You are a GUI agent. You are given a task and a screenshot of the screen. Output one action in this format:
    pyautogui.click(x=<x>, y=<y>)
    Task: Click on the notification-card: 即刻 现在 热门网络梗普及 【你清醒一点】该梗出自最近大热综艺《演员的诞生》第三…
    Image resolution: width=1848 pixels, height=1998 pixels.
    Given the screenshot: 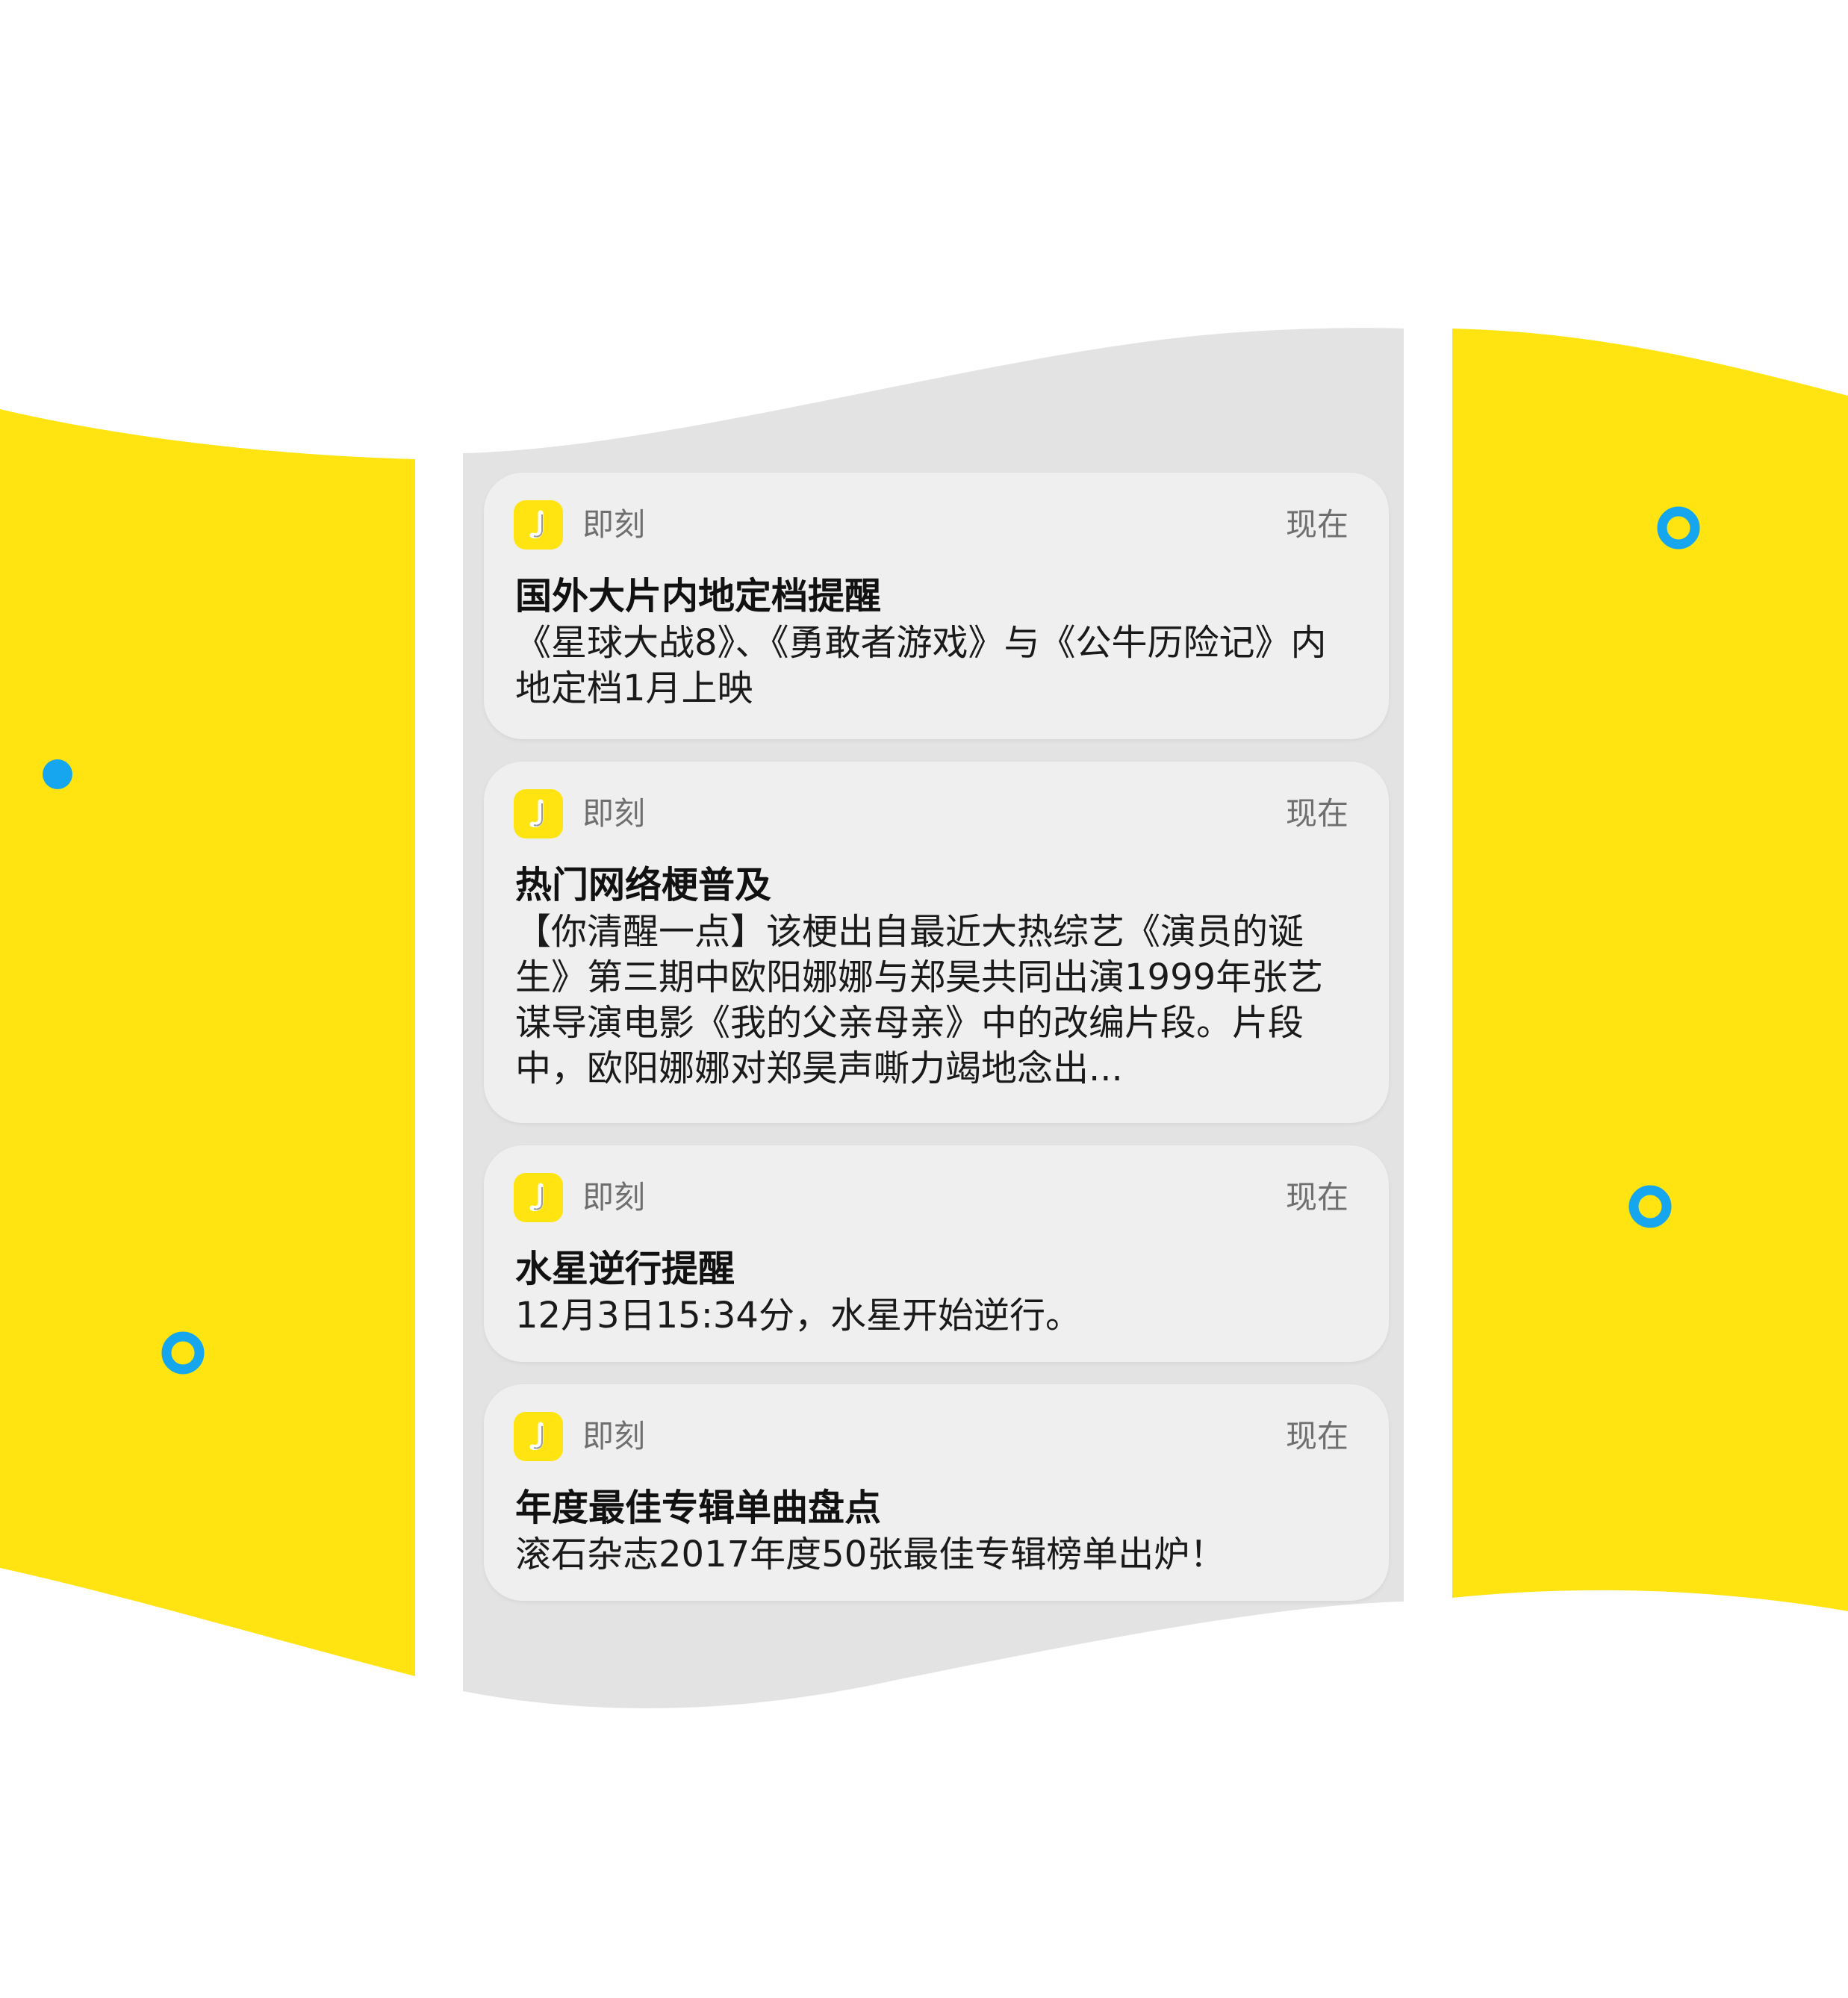 What is the action you would take?
    pyautogui.click(x=936, y=943)
    